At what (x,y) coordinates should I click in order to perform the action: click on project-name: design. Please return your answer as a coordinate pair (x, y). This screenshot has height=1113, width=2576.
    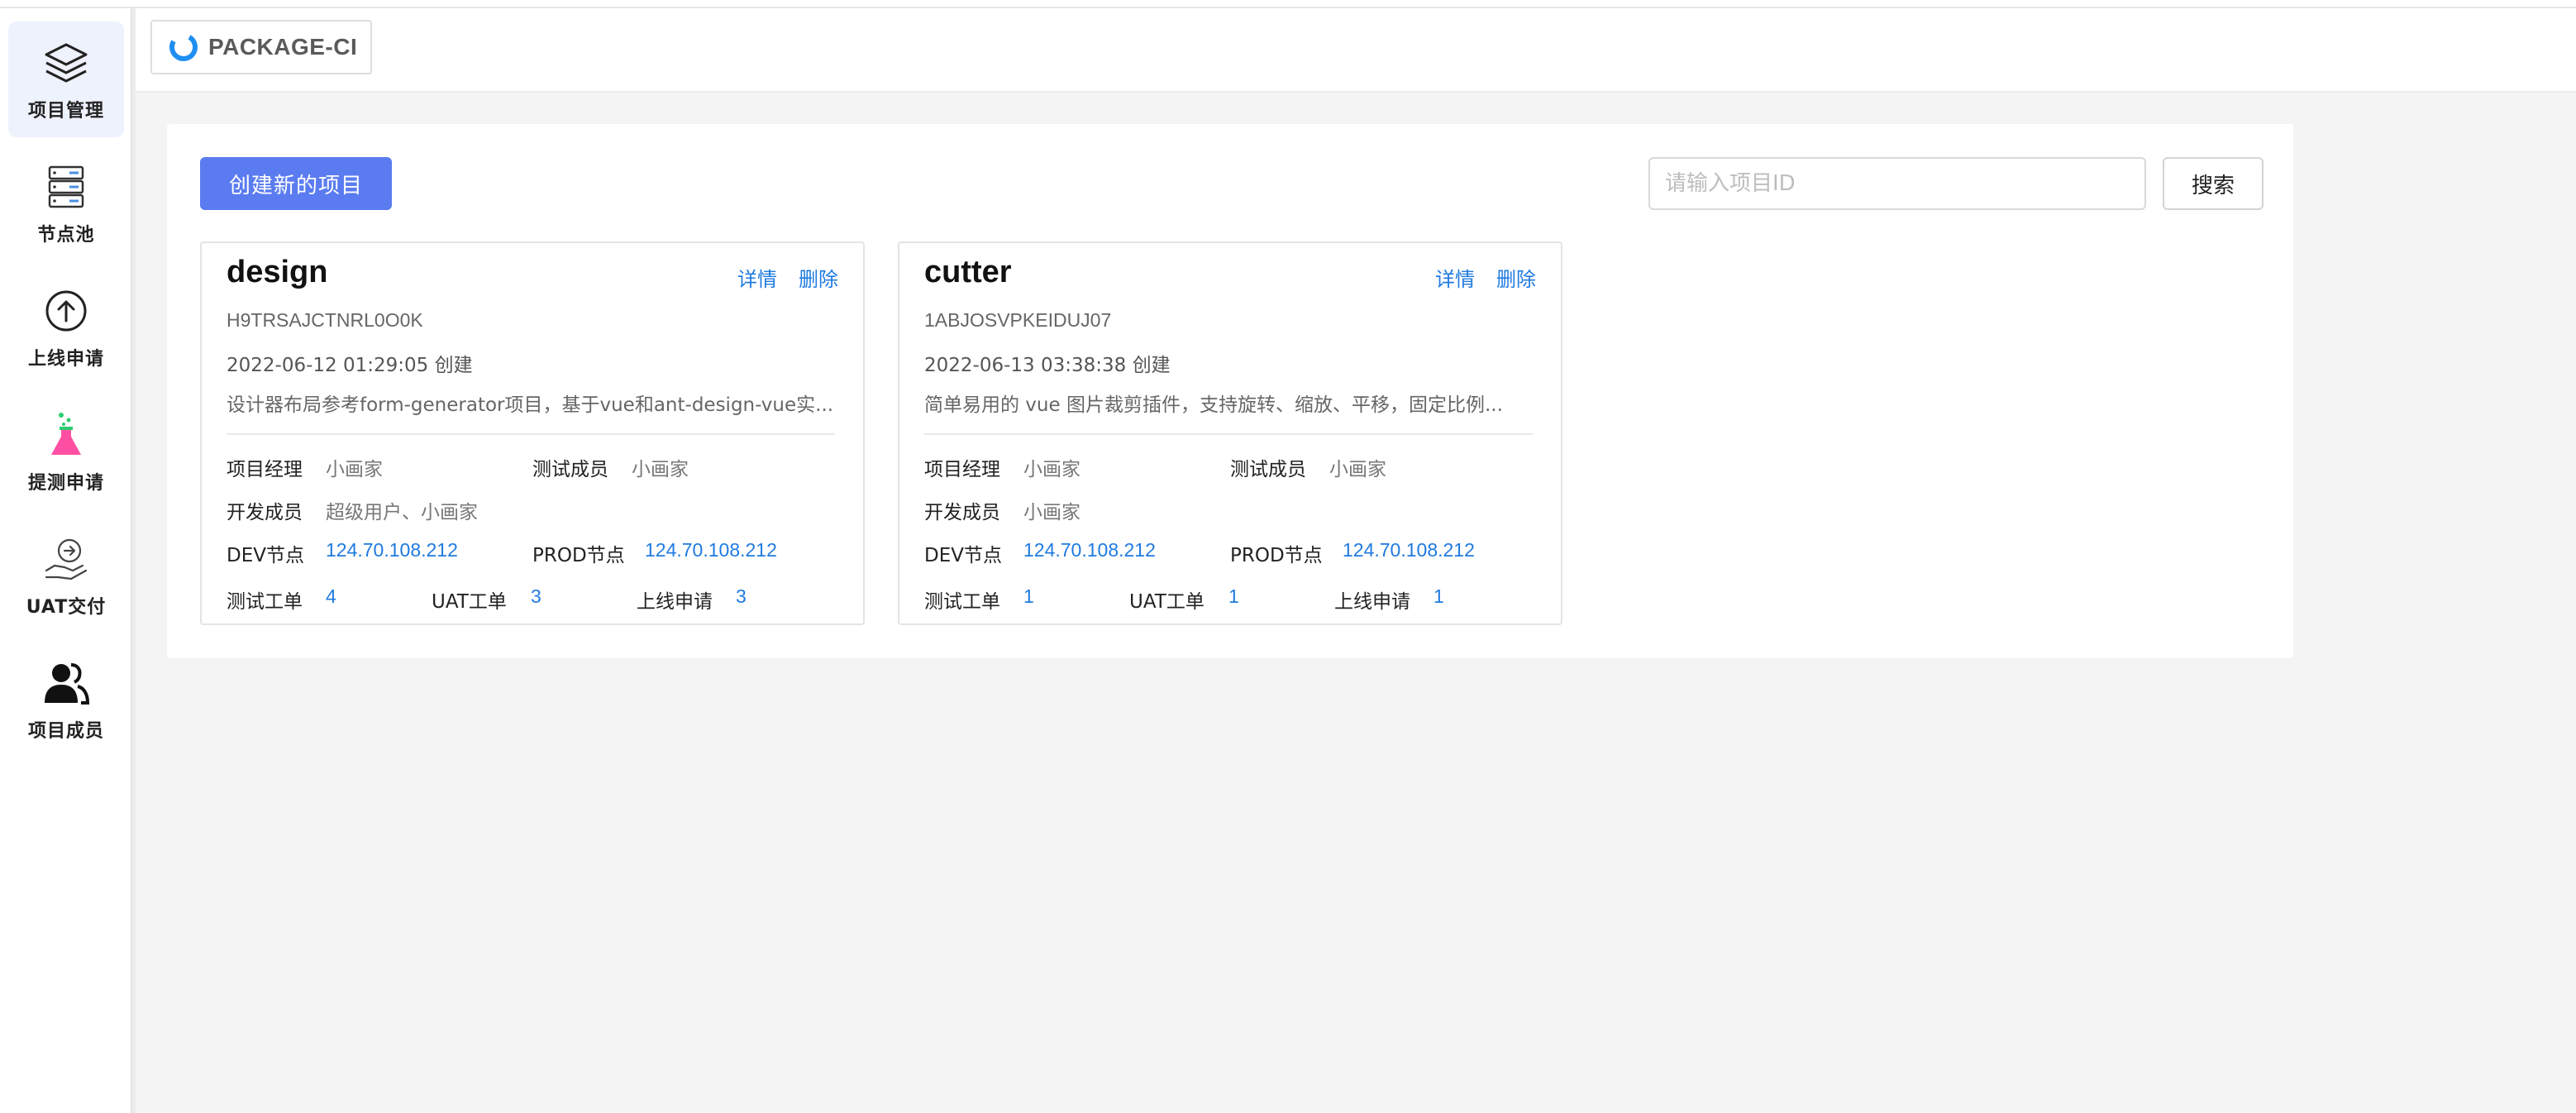
    Looking at the image, I should click on (277, 272).